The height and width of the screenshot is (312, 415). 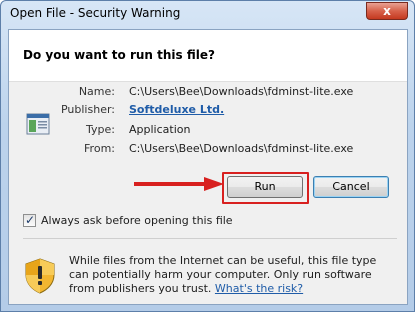 What do you see at coordinates (241, 148) in the screenshot?
I see `from-value: C:\Users\Bee\Downloads\fdminst-lite.exe` at bounding box center [241, 148].